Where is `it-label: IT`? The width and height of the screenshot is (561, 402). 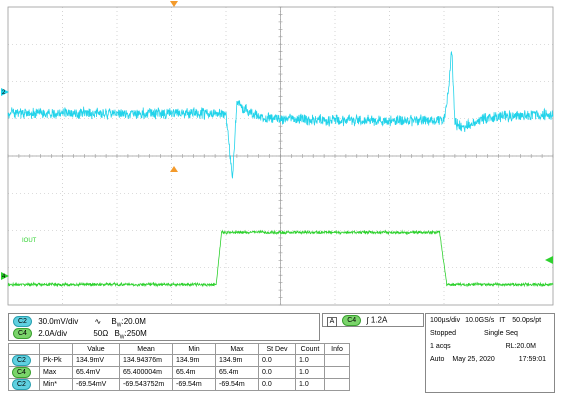
it-label: IT is located at coordinates (502, 320).